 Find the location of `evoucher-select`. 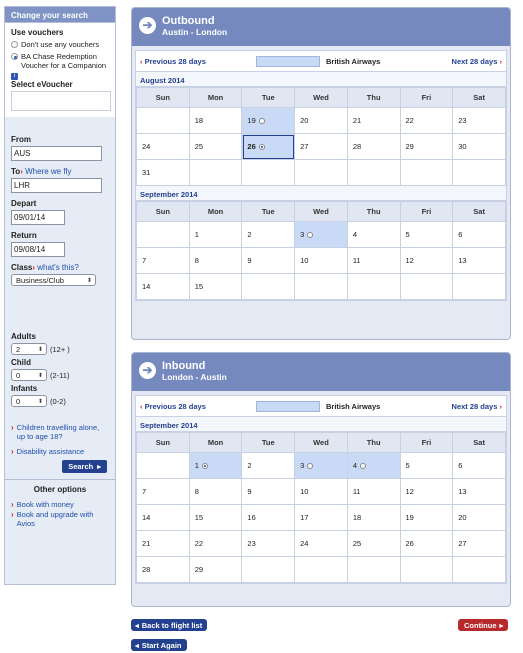

evoucher-select is located at coordinates (61, 101).